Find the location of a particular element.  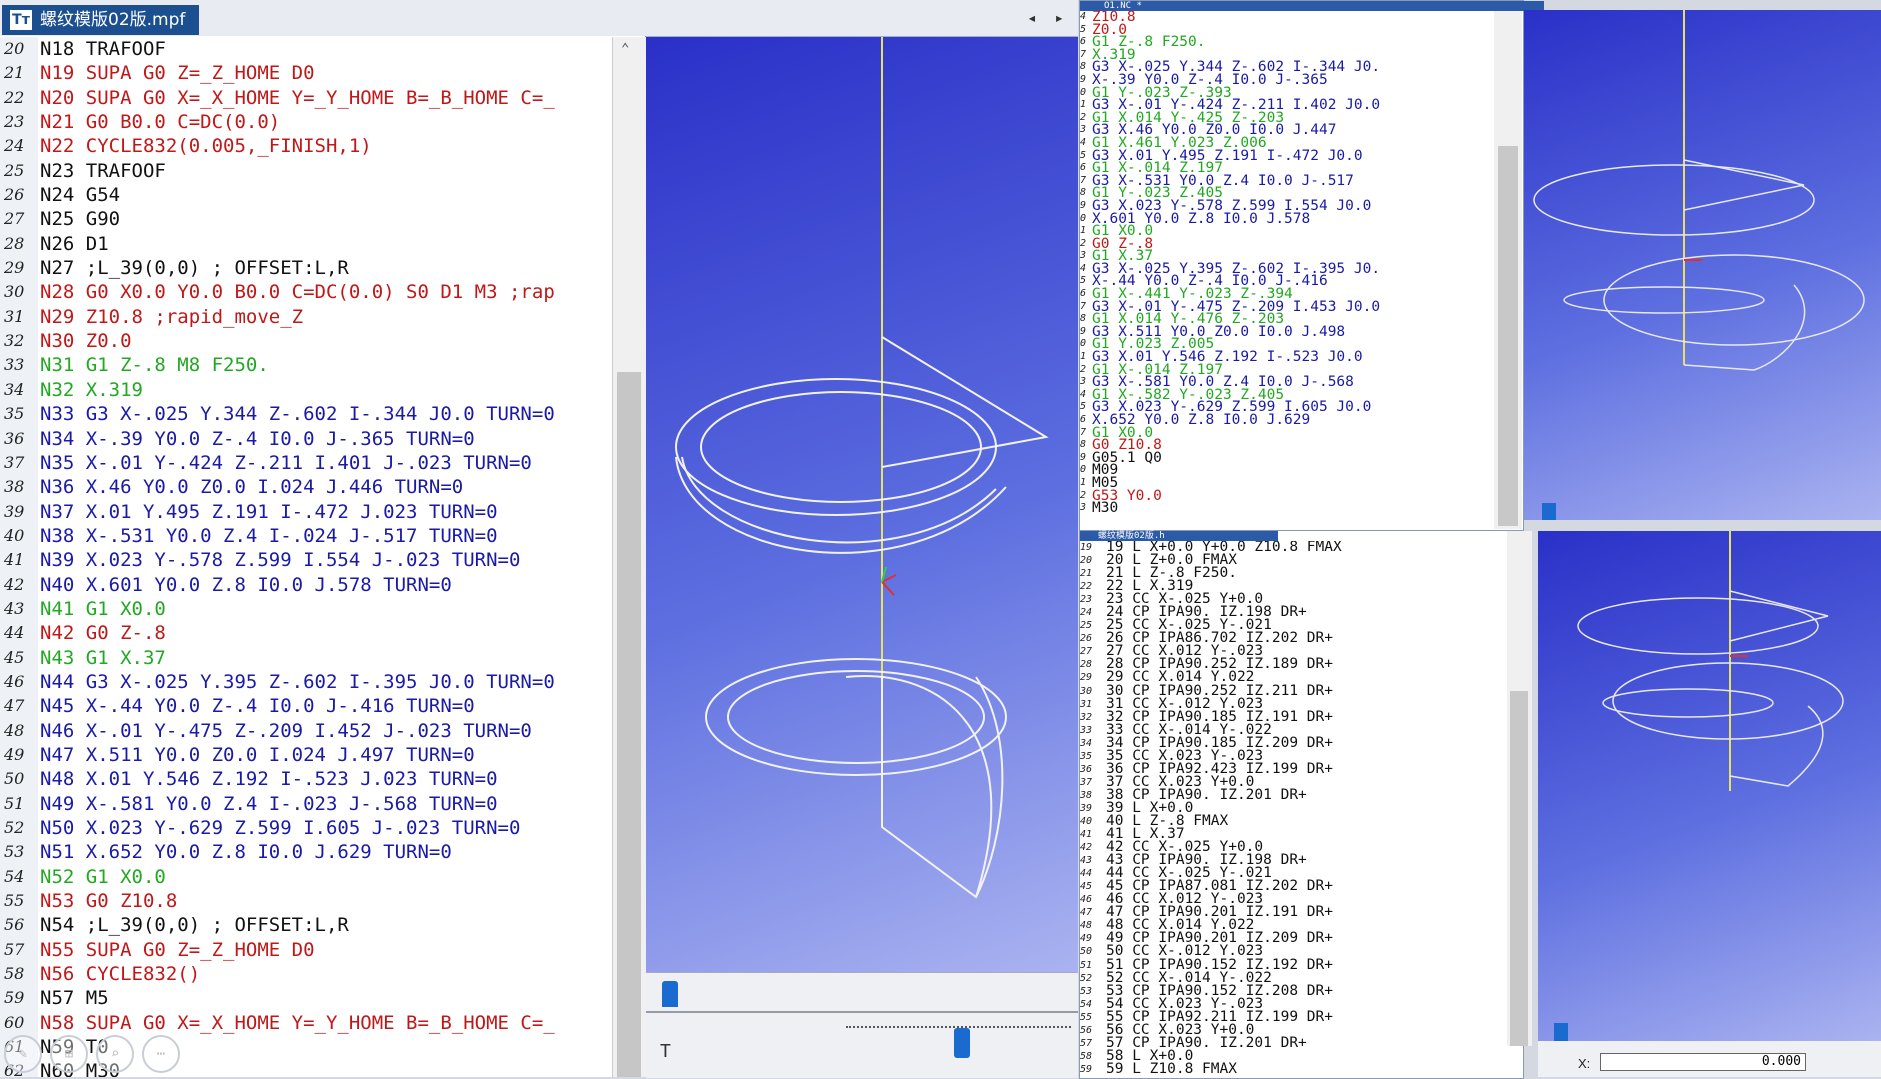

editor-scrollbar: ⌃ is located at coordinates (629, 557).